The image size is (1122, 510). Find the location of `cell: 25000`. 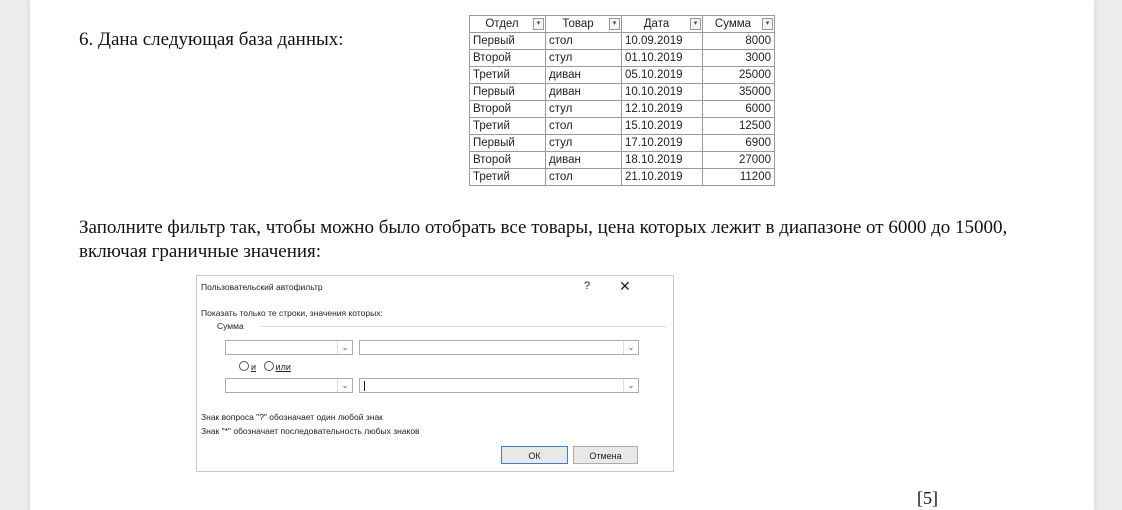

cell: 25000 is located at coordinates (738, 75).